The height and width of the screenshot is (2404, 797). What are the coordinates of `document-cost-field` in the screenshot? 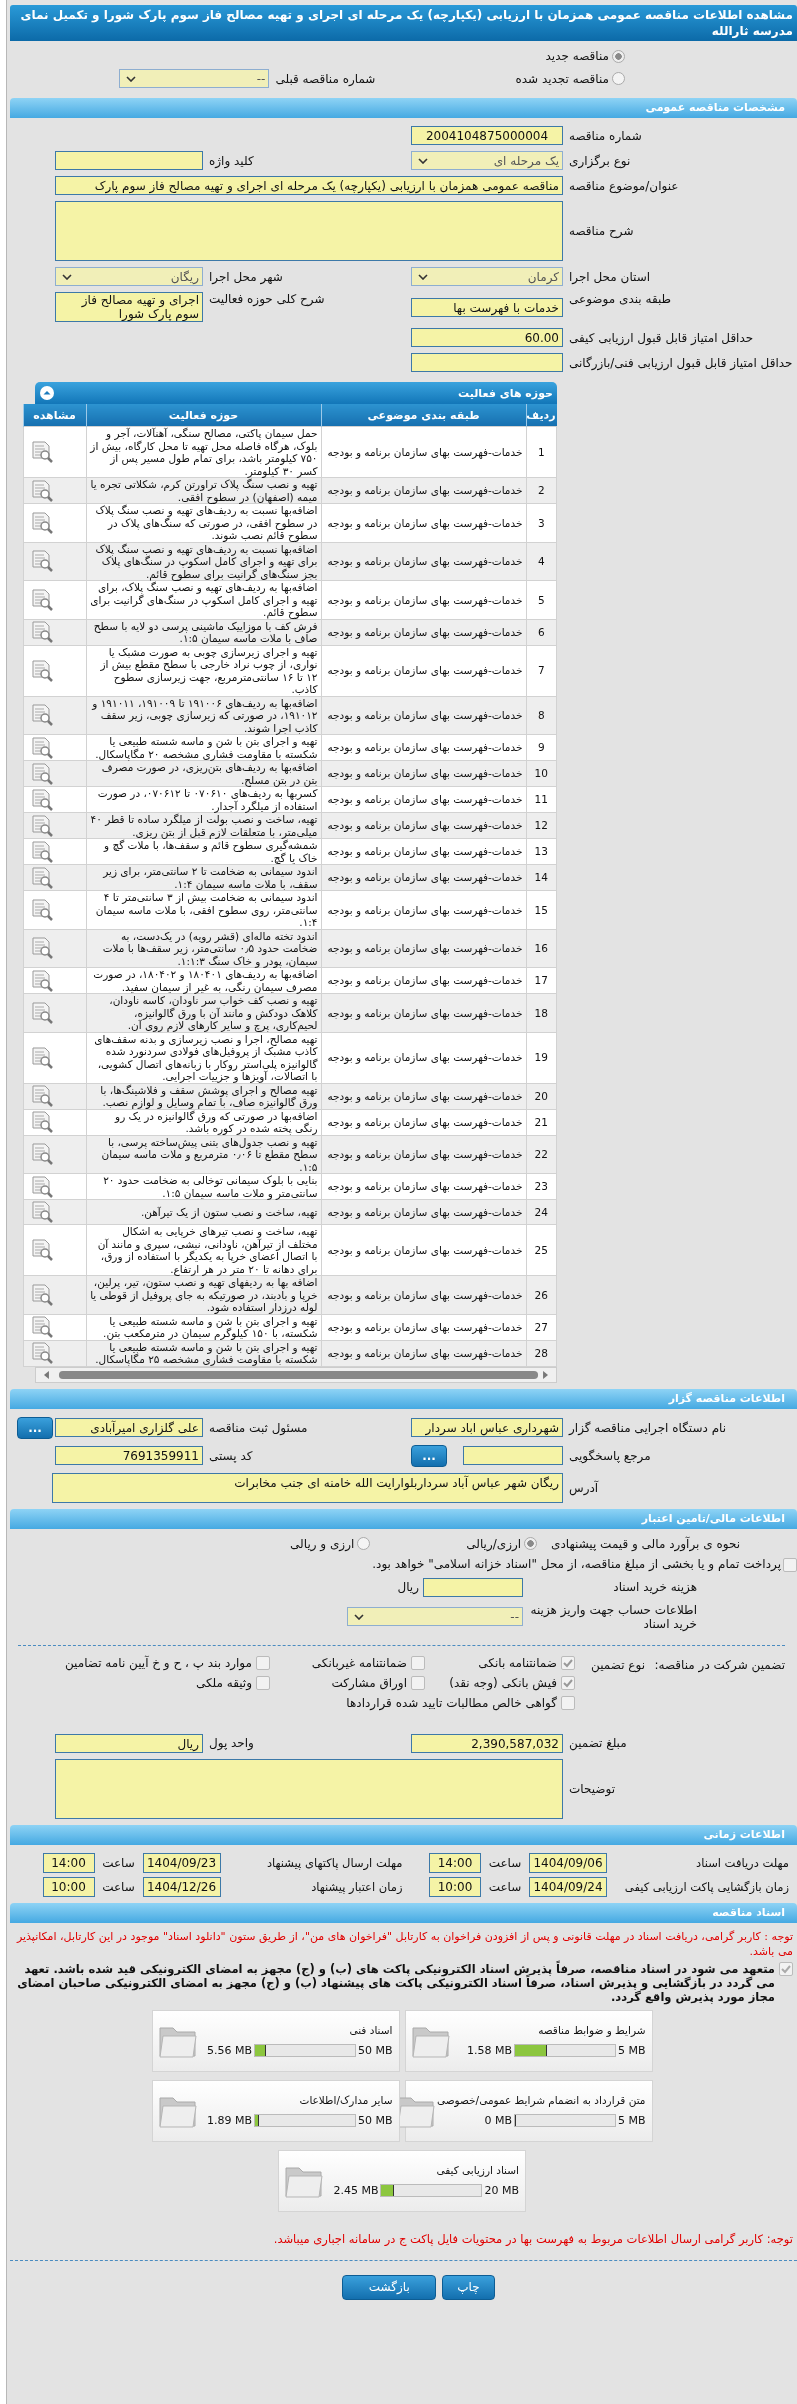 It's located at (473, 1587).